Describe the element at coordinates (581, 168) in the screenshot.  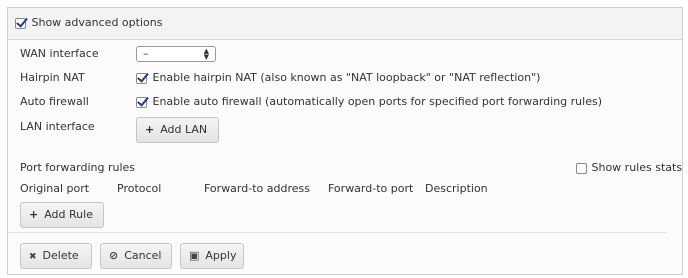
I see `show-rules-stats-checkbox` at that location.